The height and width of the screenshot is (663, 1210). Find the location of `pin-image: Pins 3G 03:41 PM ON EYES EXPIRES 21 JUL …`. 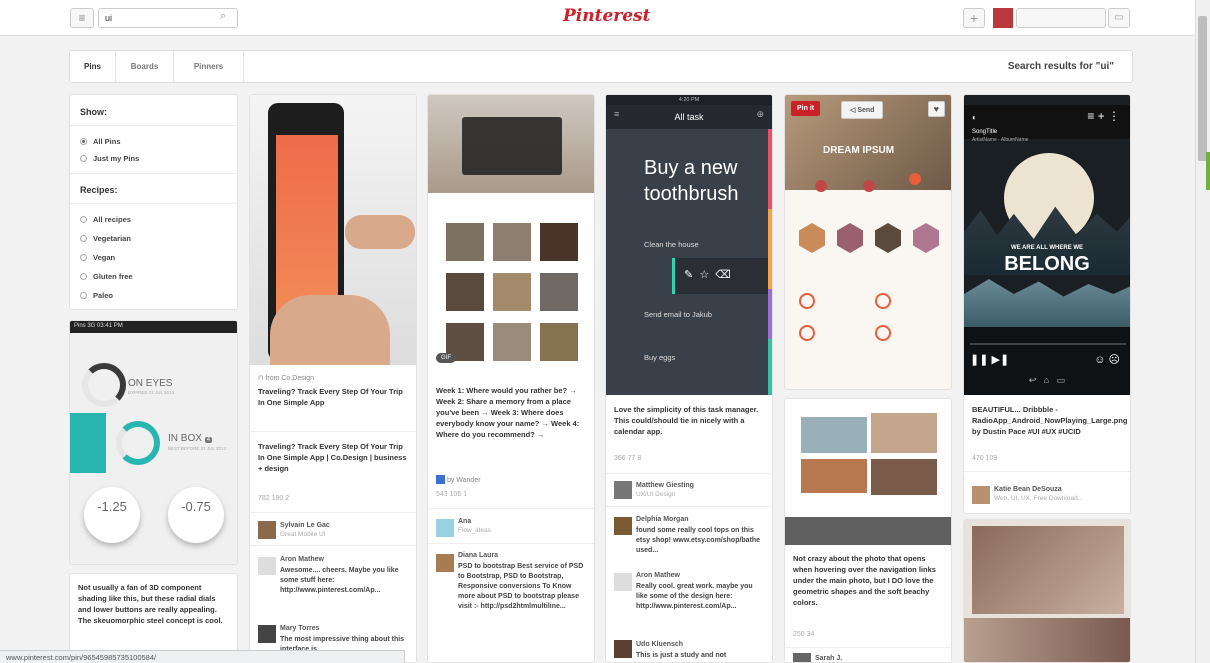

pin-image: Pins 3G 03:41 PM ON EYES EXPIRES 21 JUL … is located at coordinates (153, 442).